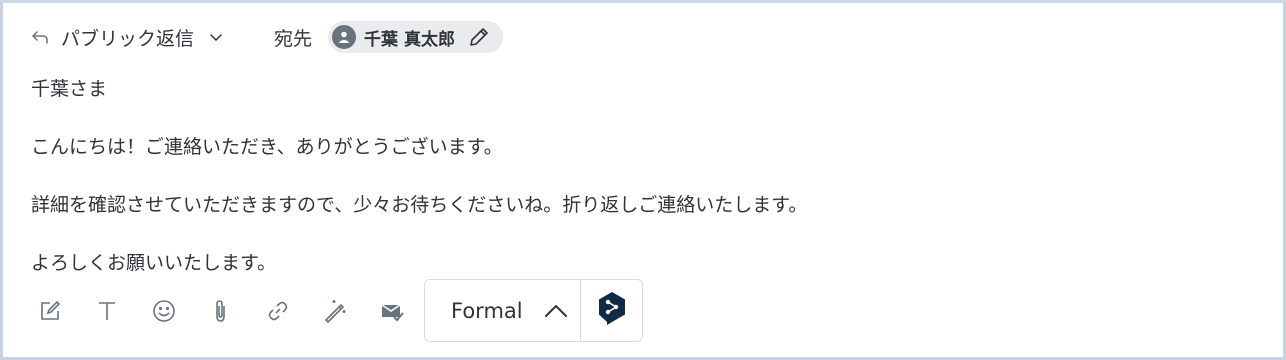  What do you see at coordinates (278, 311) in the screenshot?
I see `link-icon` at bounding box center [278, 311].